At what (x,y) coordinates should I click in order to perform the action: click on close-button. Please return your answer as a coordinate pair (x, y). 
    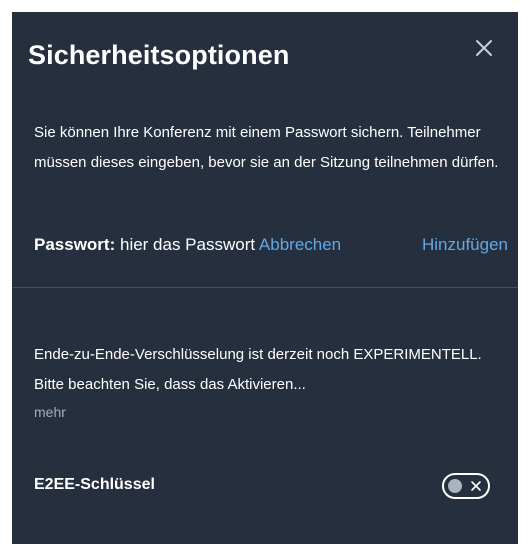
    Looking at the image, I should click on (484, 48).